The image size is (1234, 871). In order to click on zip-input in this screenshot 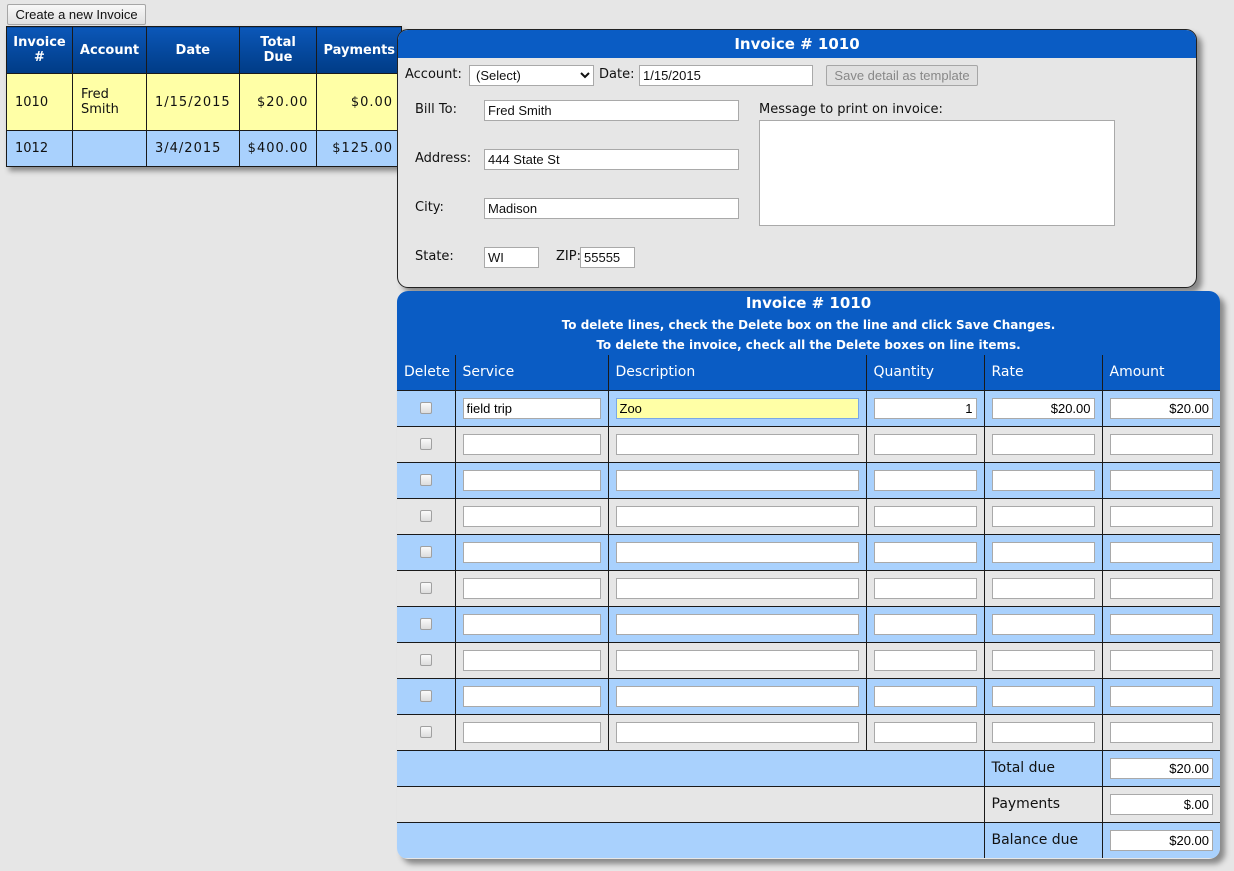, I will do `click(607, 257)`.